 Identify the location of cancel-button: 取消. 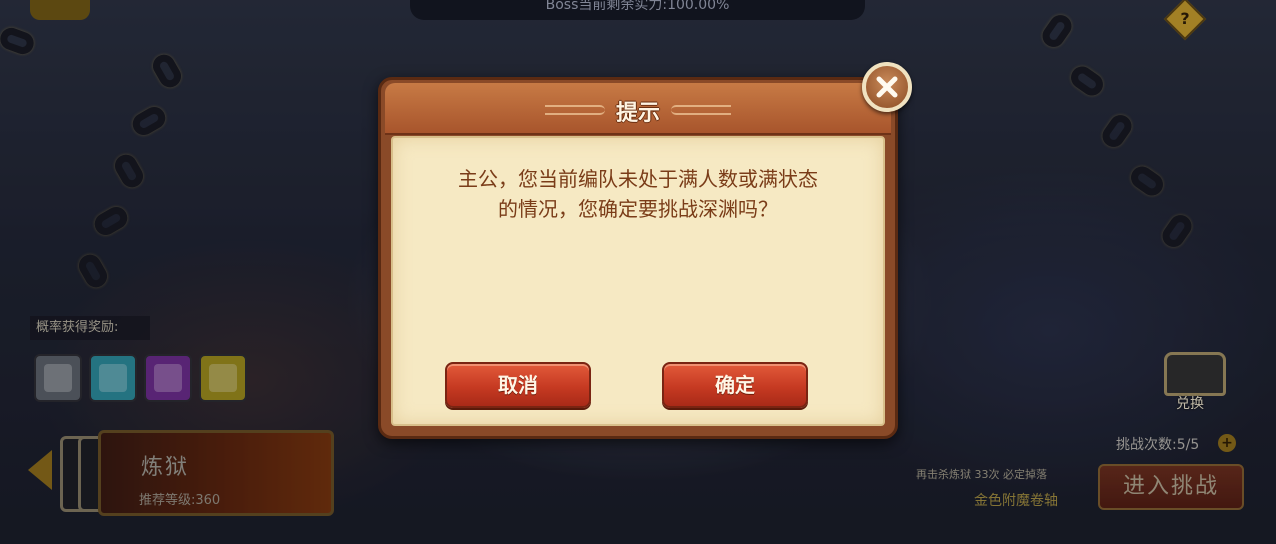
(518, 385).